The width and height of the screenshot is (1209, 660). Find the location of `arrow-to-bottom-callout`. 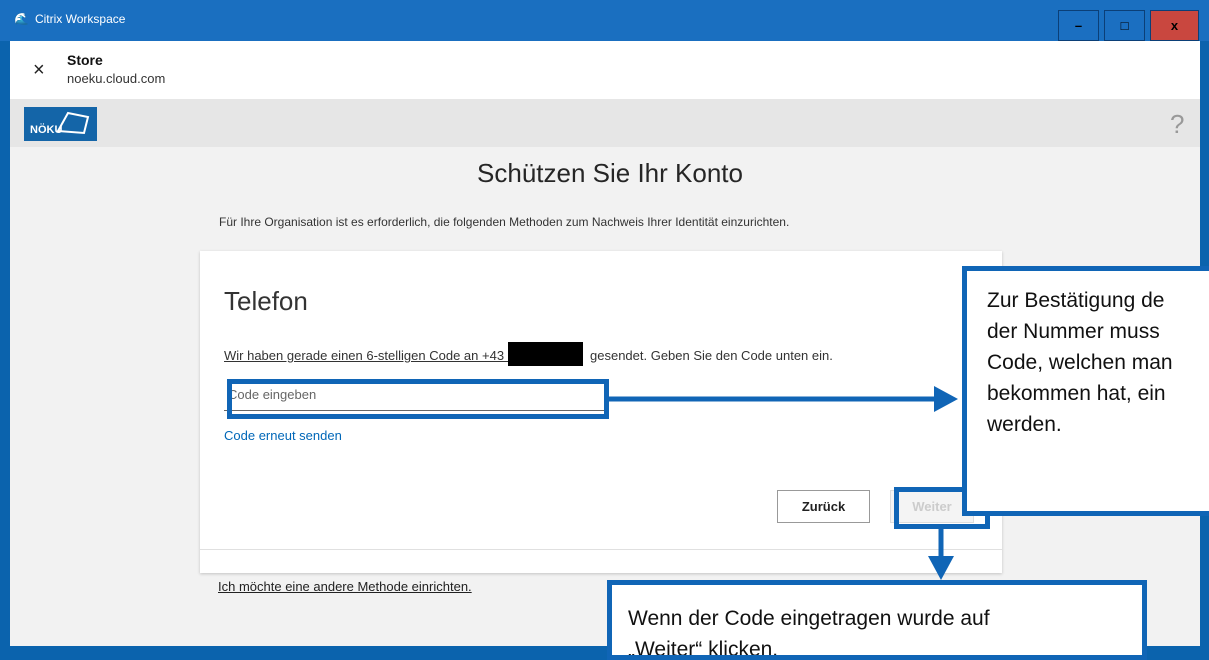

arrow-to-bottom-callout is located at coordinates (941, 554).